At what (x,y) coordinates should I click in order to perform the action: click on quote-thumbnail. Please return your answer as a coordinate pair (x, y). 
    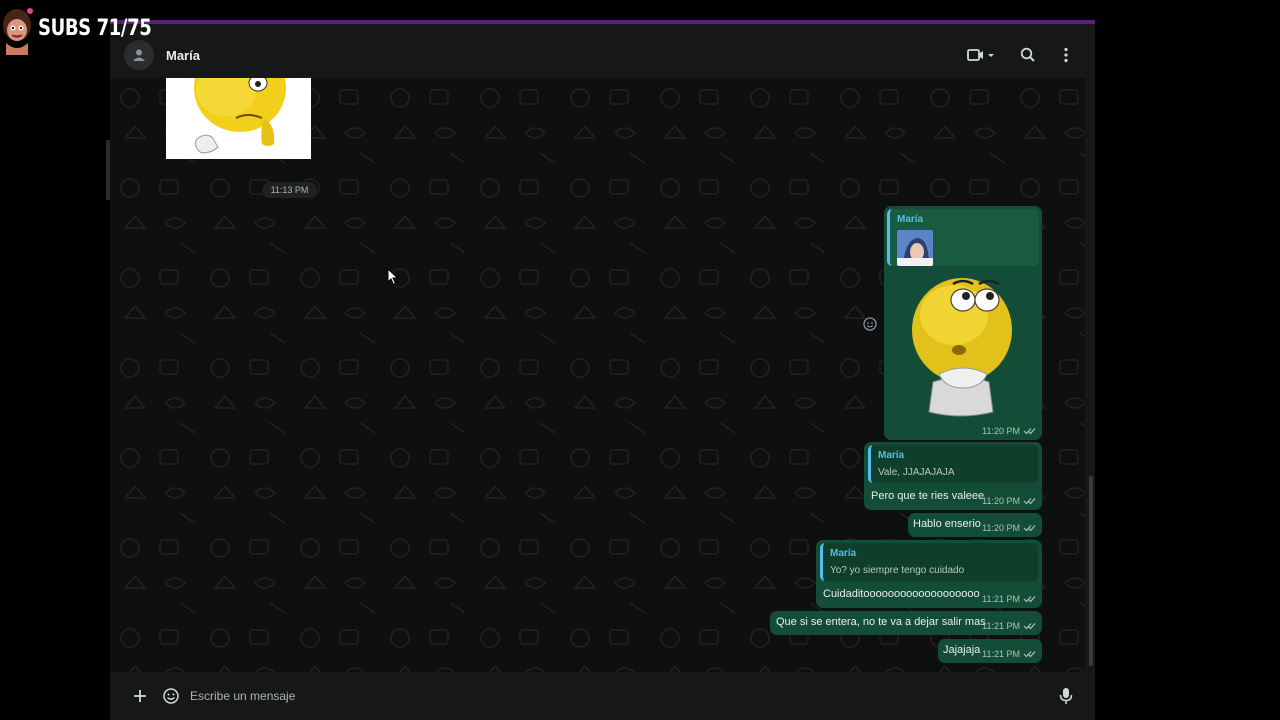
    Looking at the image, I should click on (915, 248).